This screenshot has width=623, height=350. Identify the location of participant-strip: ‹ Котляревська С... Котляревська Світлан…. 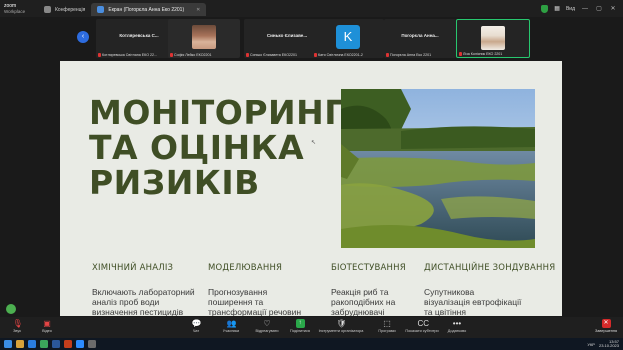
(311, 38).